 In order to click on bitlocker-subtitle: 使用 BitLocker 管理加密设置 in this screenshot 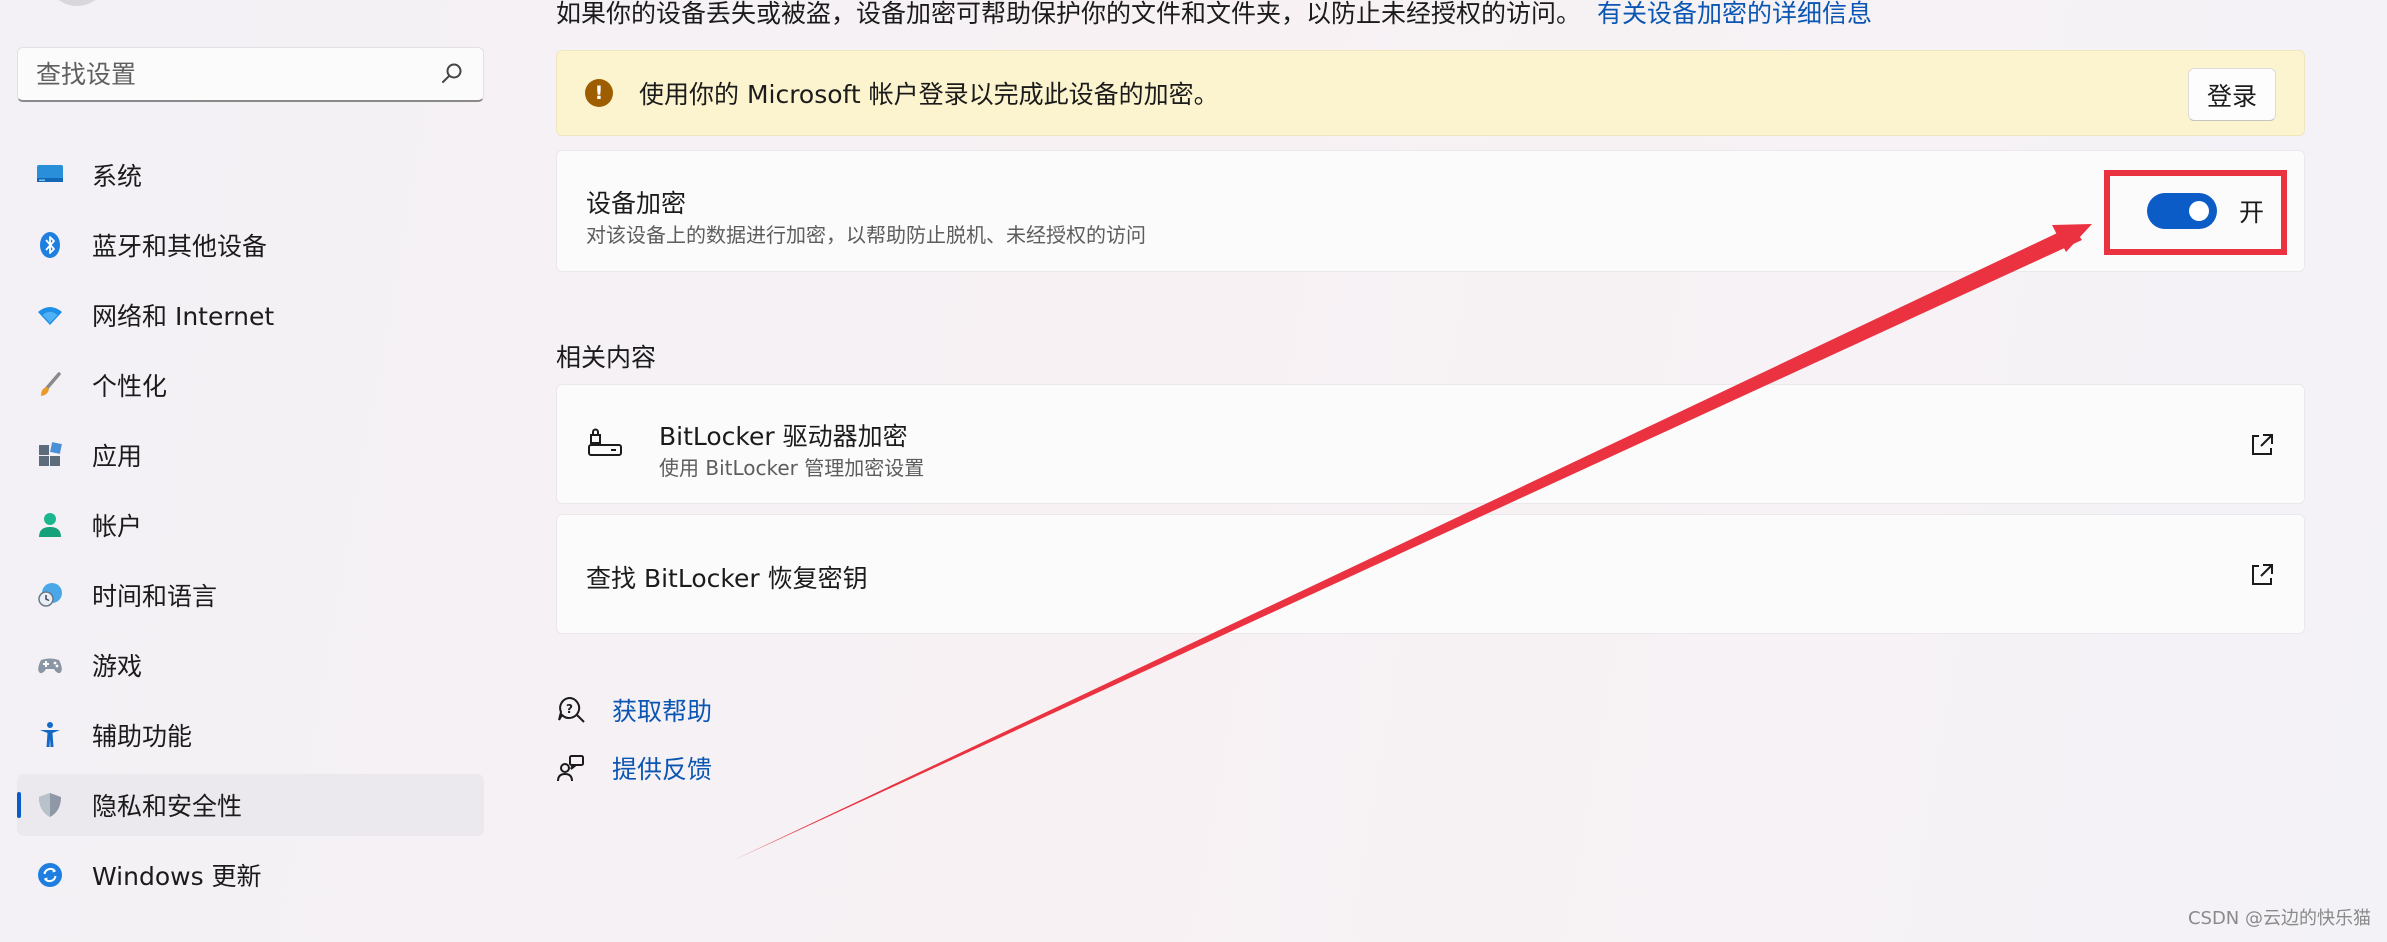, I will do `click(792, 468)`.